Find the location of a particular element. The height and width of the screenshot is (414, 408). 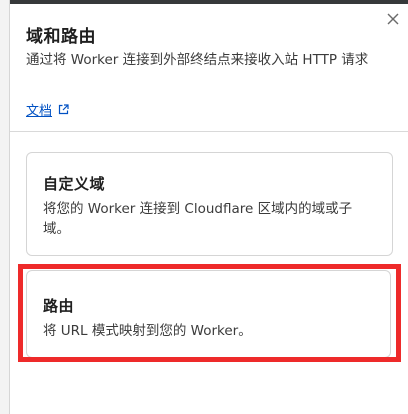

custom-domain-description: 将您的 Worker 连接到 Cloudflare 区域内的域或子域。 is located at coordinates (198, 219).